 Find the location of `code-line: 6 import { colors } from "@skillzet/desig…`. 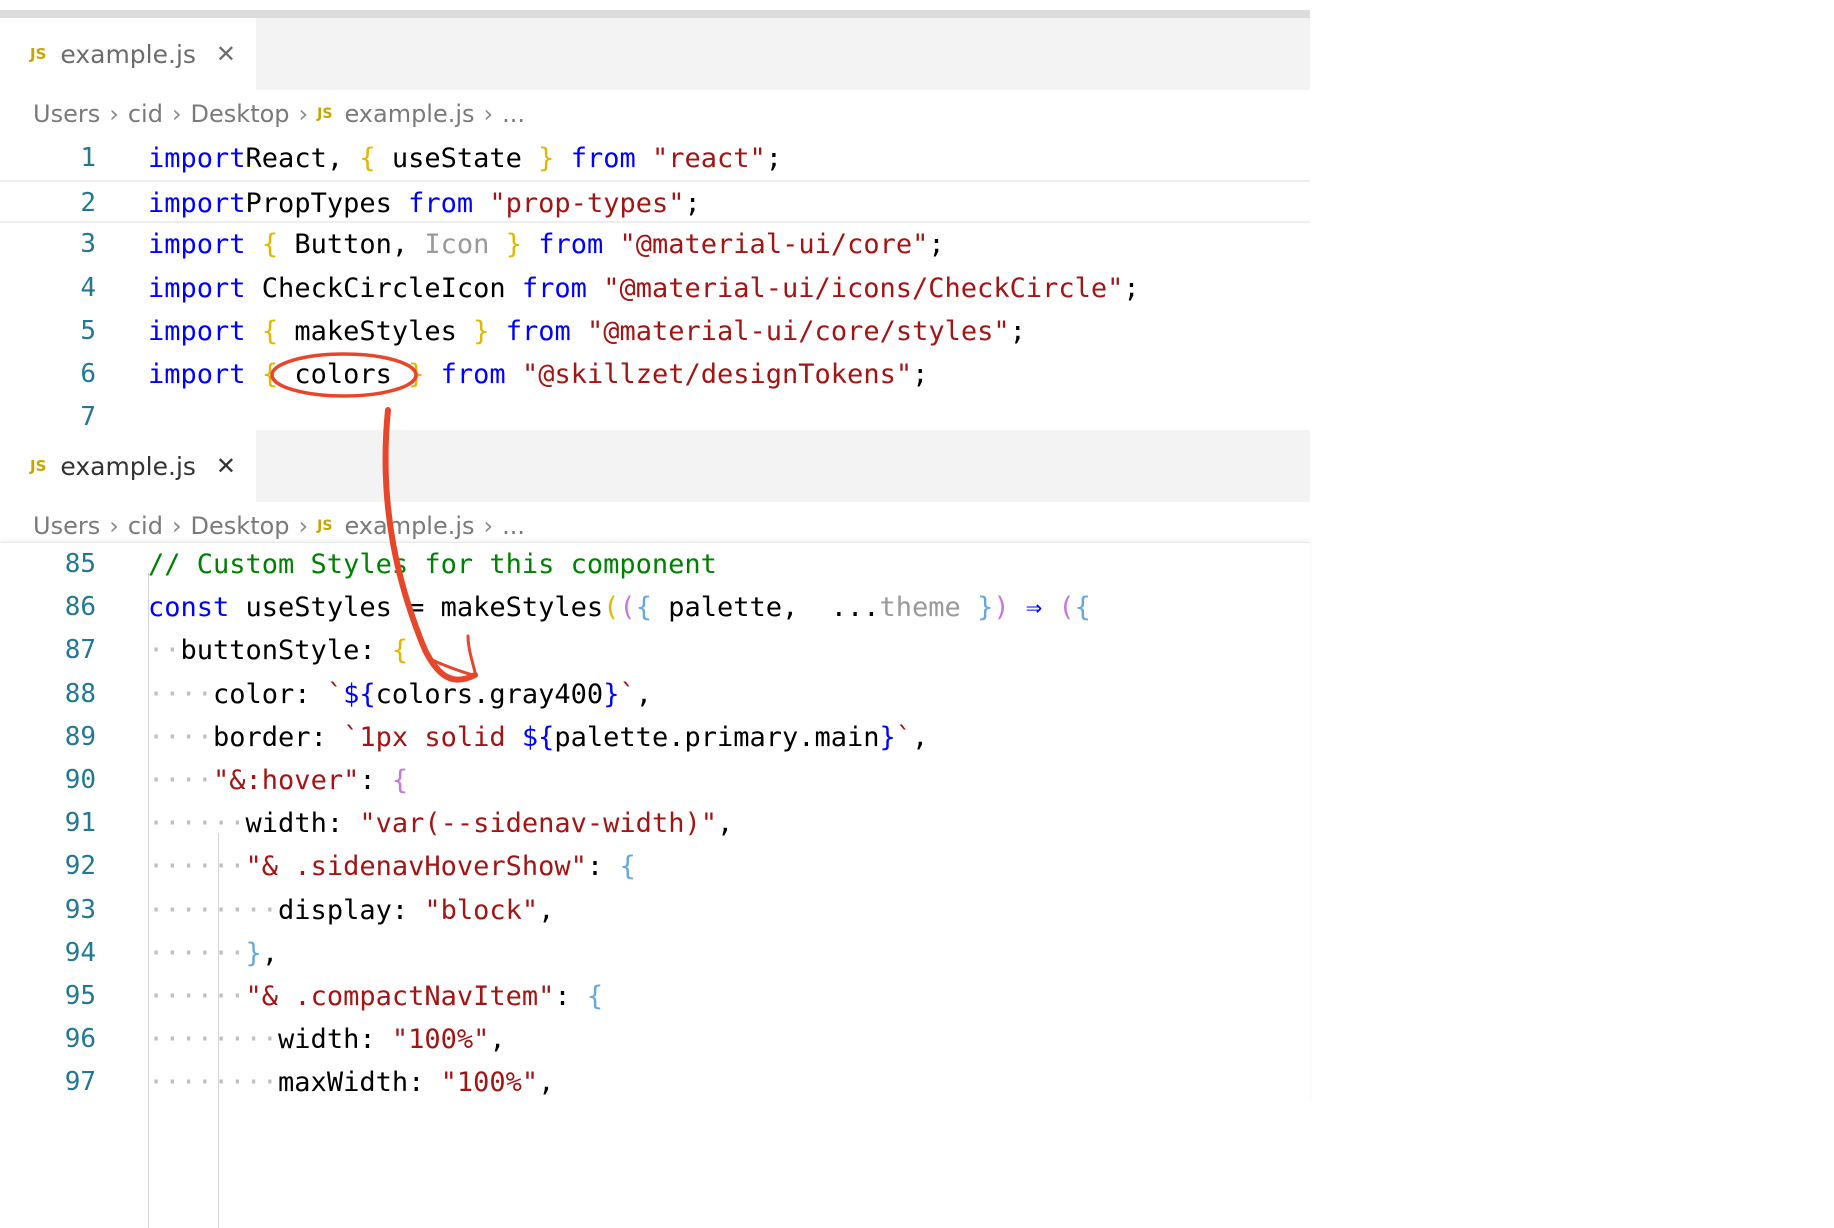

code-line: 6 import { colors } from "@skillzet/desig… is located at coordinates (655, 374).